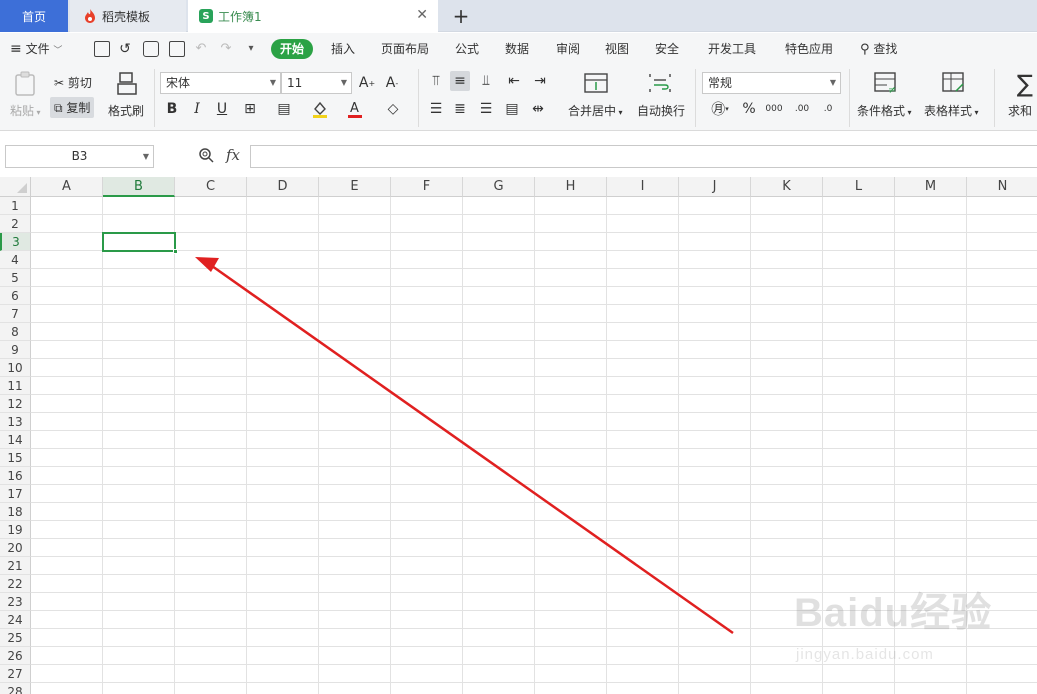 Image resolution: width=1037 pixels, height=694 pixels. Describe the element at coordinates (15, 638) in the screenshot. I see `row-header-25: 25` at that location.